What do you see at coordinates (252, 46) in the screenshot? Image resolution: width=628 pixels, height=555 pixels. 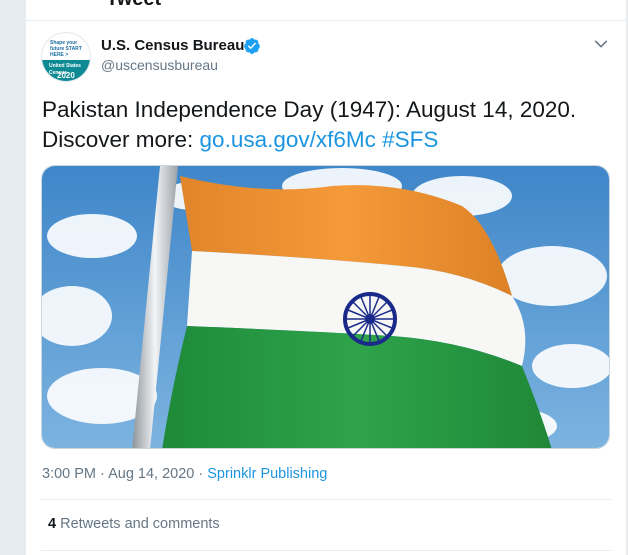 I see `verified-badge-icon` at bounding box center [252, 46].